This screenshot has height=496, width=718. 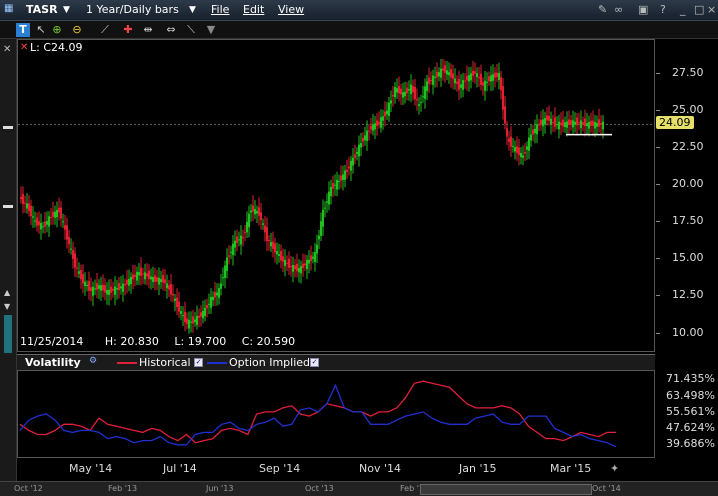 What do you see at coordinates (663, 9) in the screenshot?
I see `help-icon: ?` at bounding box center [663, 9].